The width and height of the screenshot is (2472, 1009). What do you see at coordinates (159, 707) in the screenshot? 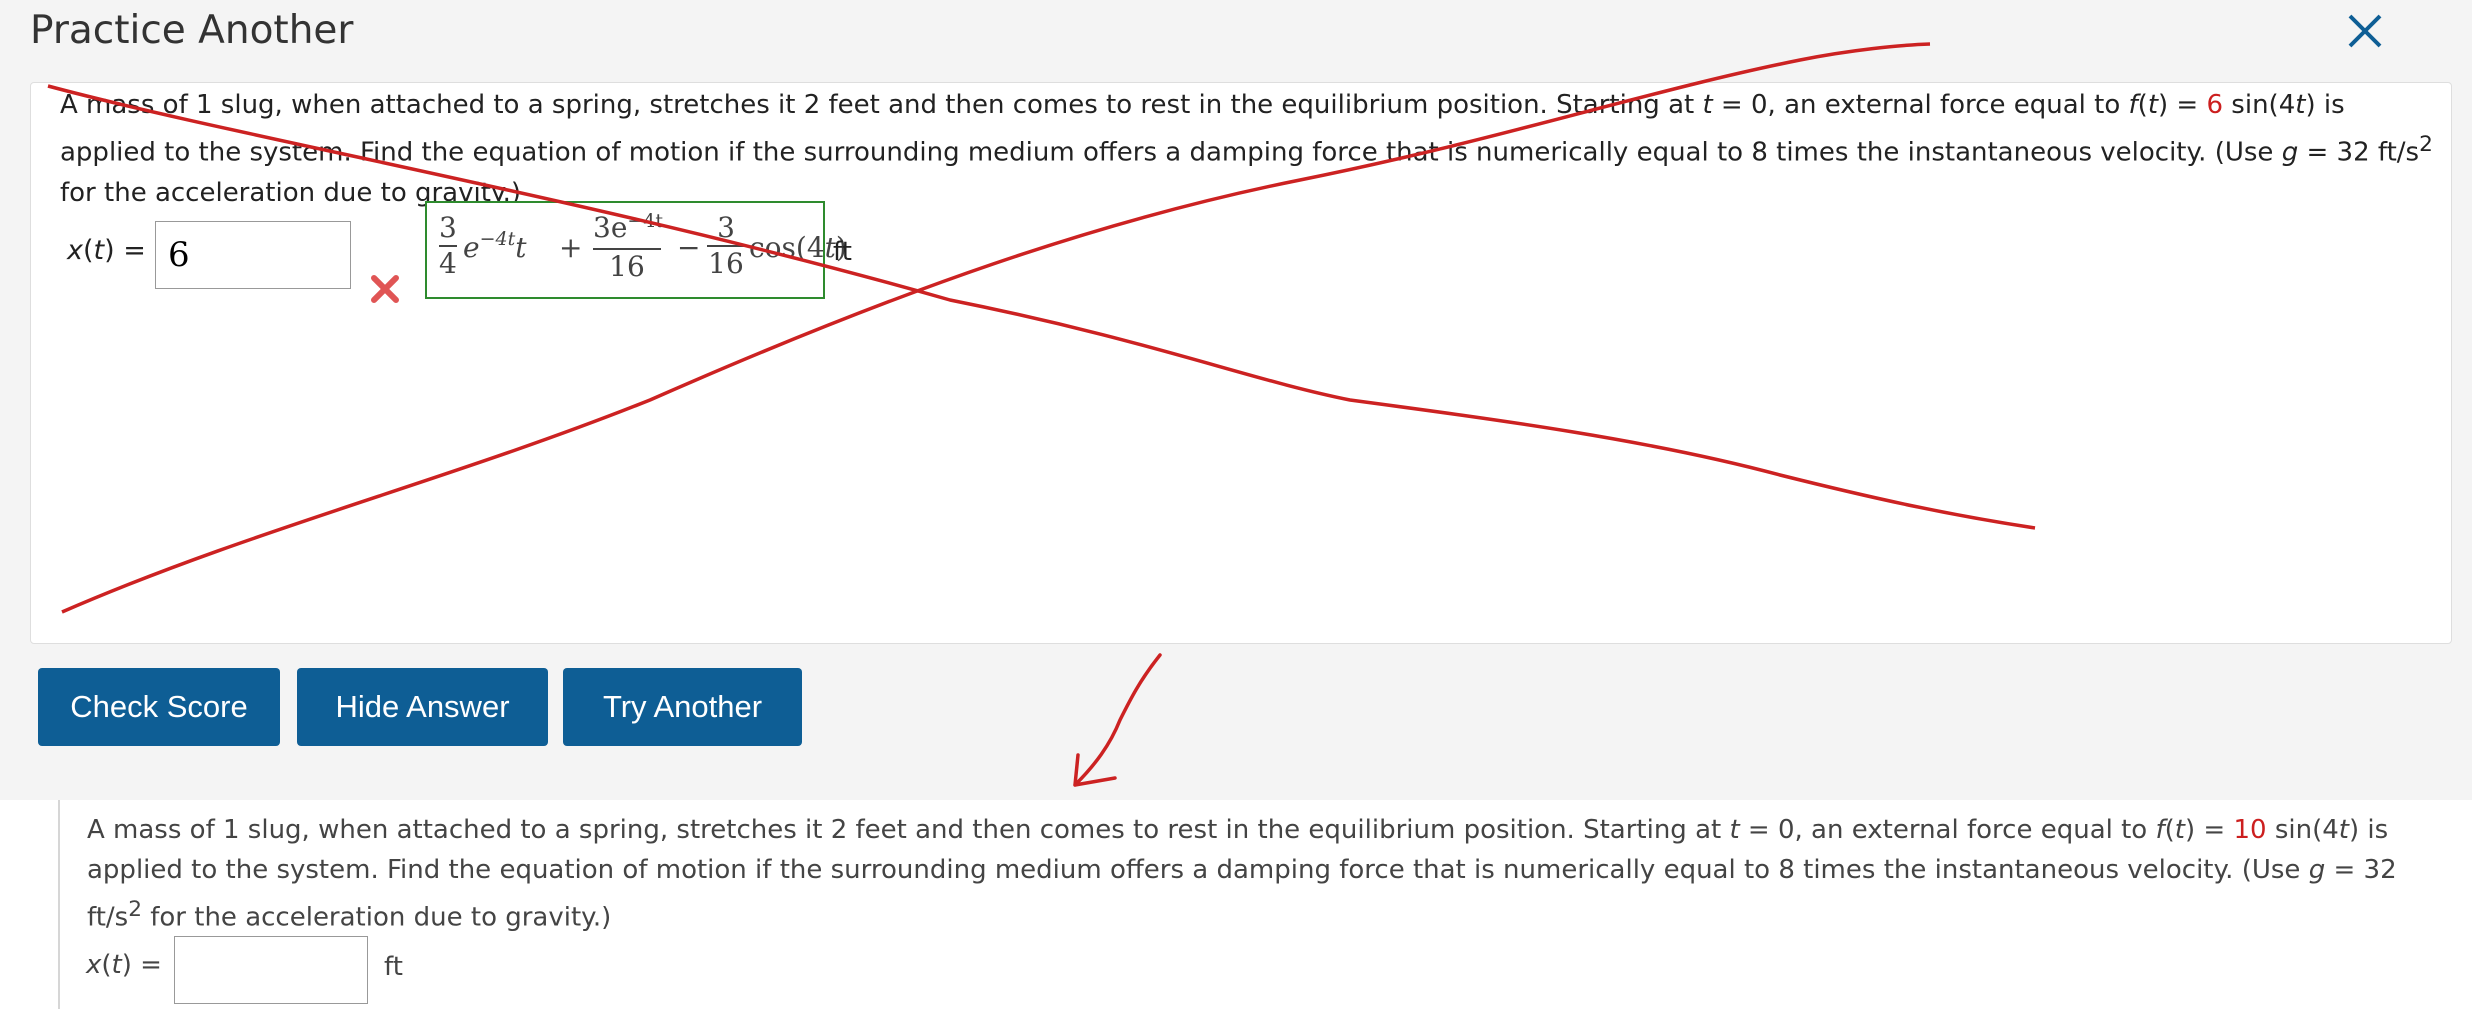
I see `check-score-button: Check Score` at bounding box center [159, 707].